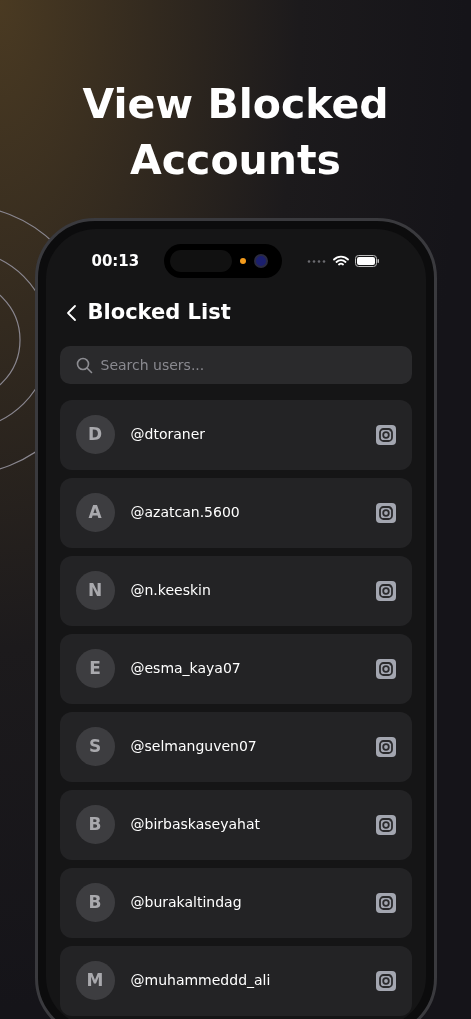 The width and height of the screenshot is (471, 1019). Describe the element at coordinates (340, 261) in the screenshot. I see `wifi-icon` at that location.